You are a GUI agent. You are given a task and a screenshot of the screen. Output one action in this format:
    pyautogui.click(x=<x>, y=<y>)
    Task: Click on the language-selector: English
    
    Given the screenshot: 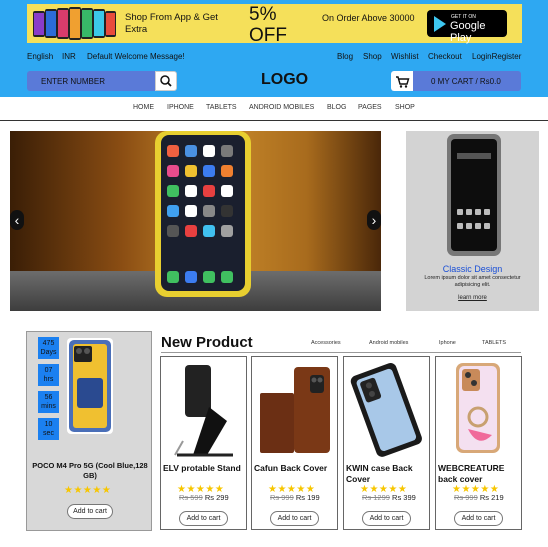 What is the action you would take?
    pyautogui.click(x=40, y=56)
    